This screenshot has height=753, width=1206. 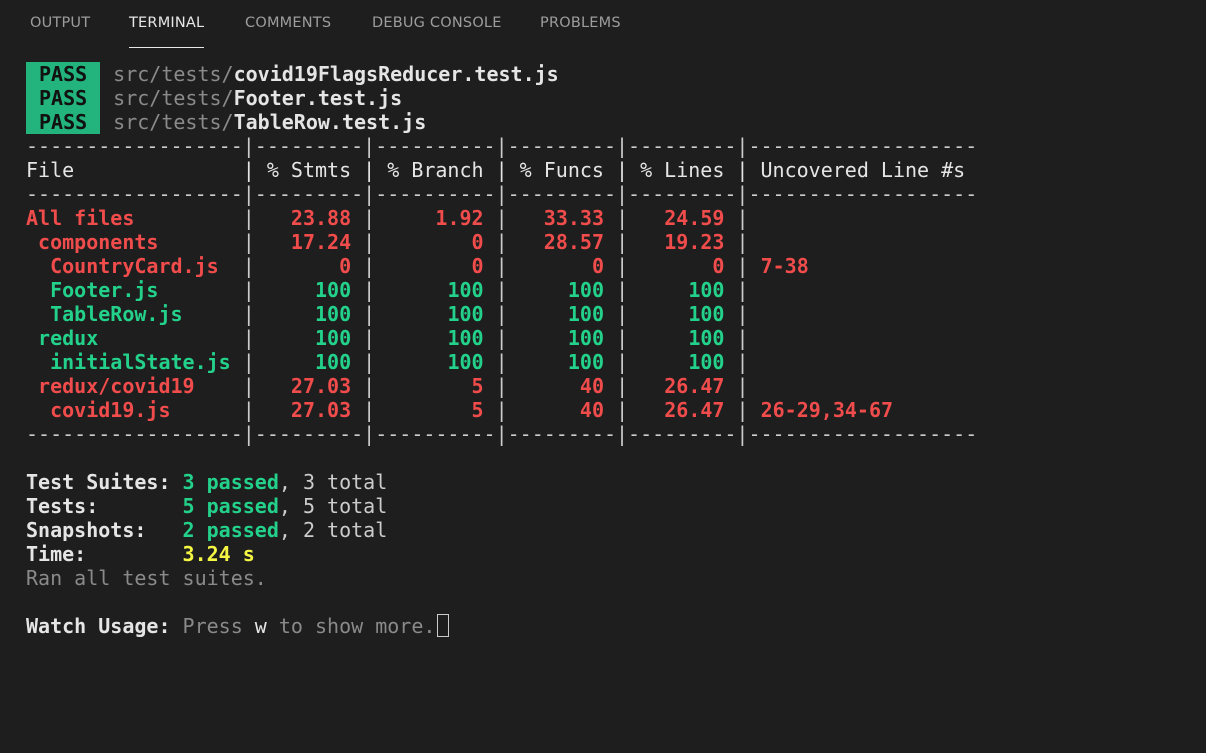 What do you see at coordinates (611, 290) in the screenshot?
I see `coverage-row: Footer.js | 100 | 100 | 100 | 100 |` at bounding box center [611, 290].